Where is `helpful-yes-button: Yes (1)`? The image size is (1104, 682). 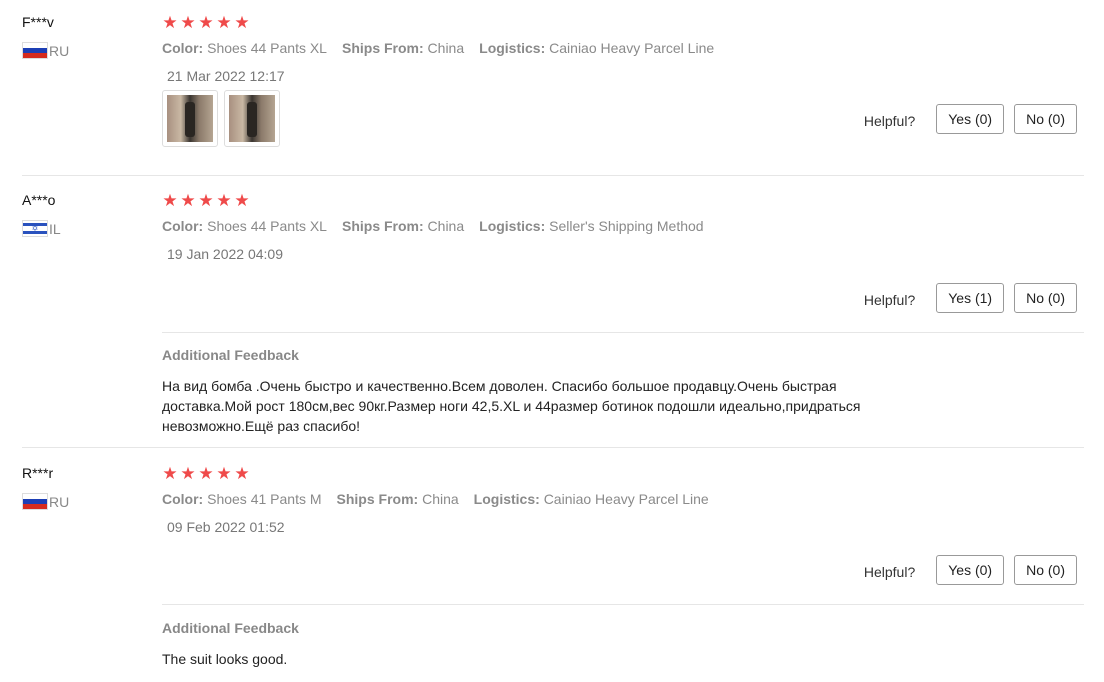
helpful-yes-button: Yes (1) is located at coordinates (970, 298).